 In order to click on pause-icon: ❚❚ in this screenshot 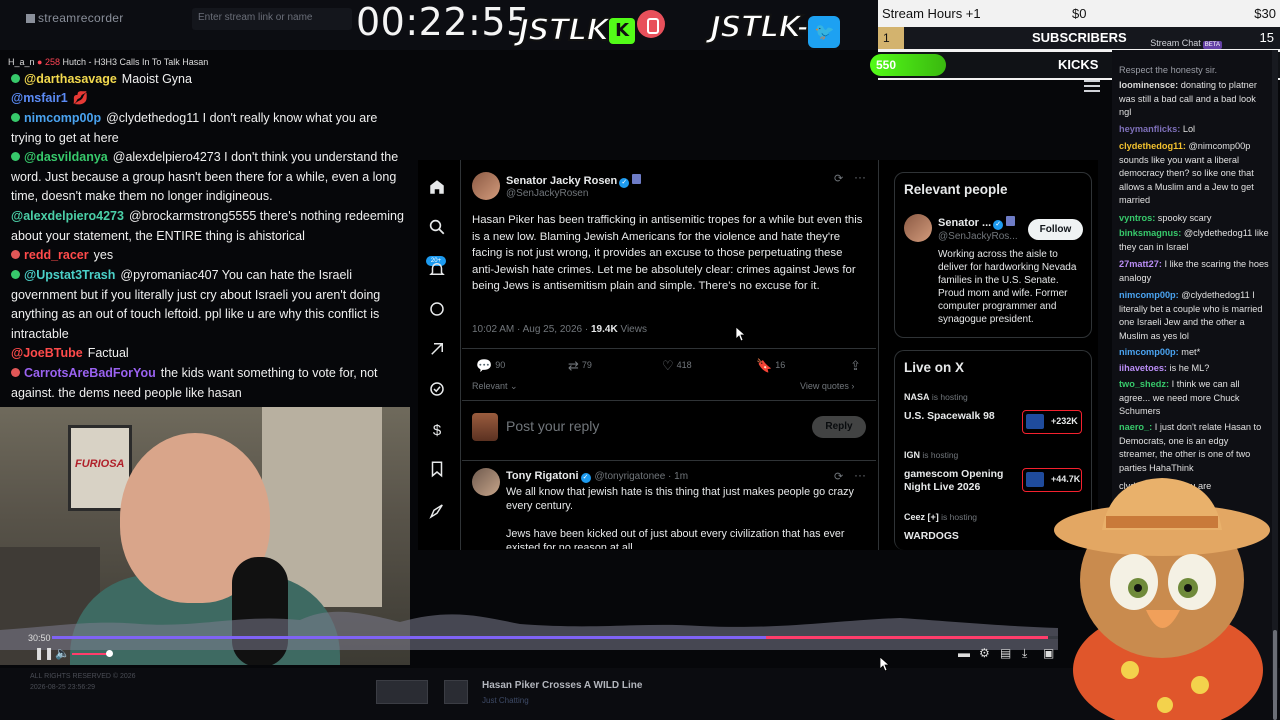, I will do `click(44, 653)`.